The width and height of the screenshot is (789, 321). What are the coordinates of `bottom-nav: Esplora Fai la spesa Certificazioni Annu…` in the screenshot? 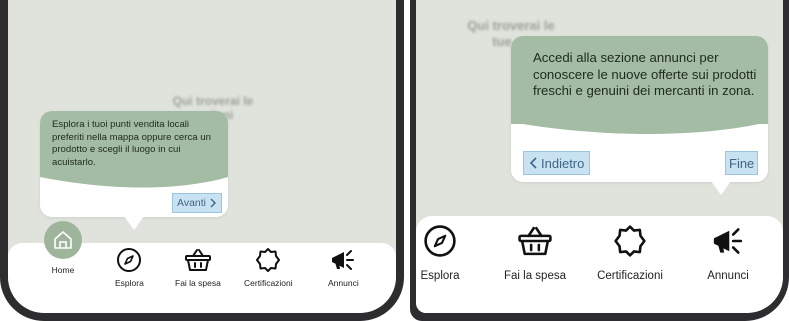 It's located at (599, 264).